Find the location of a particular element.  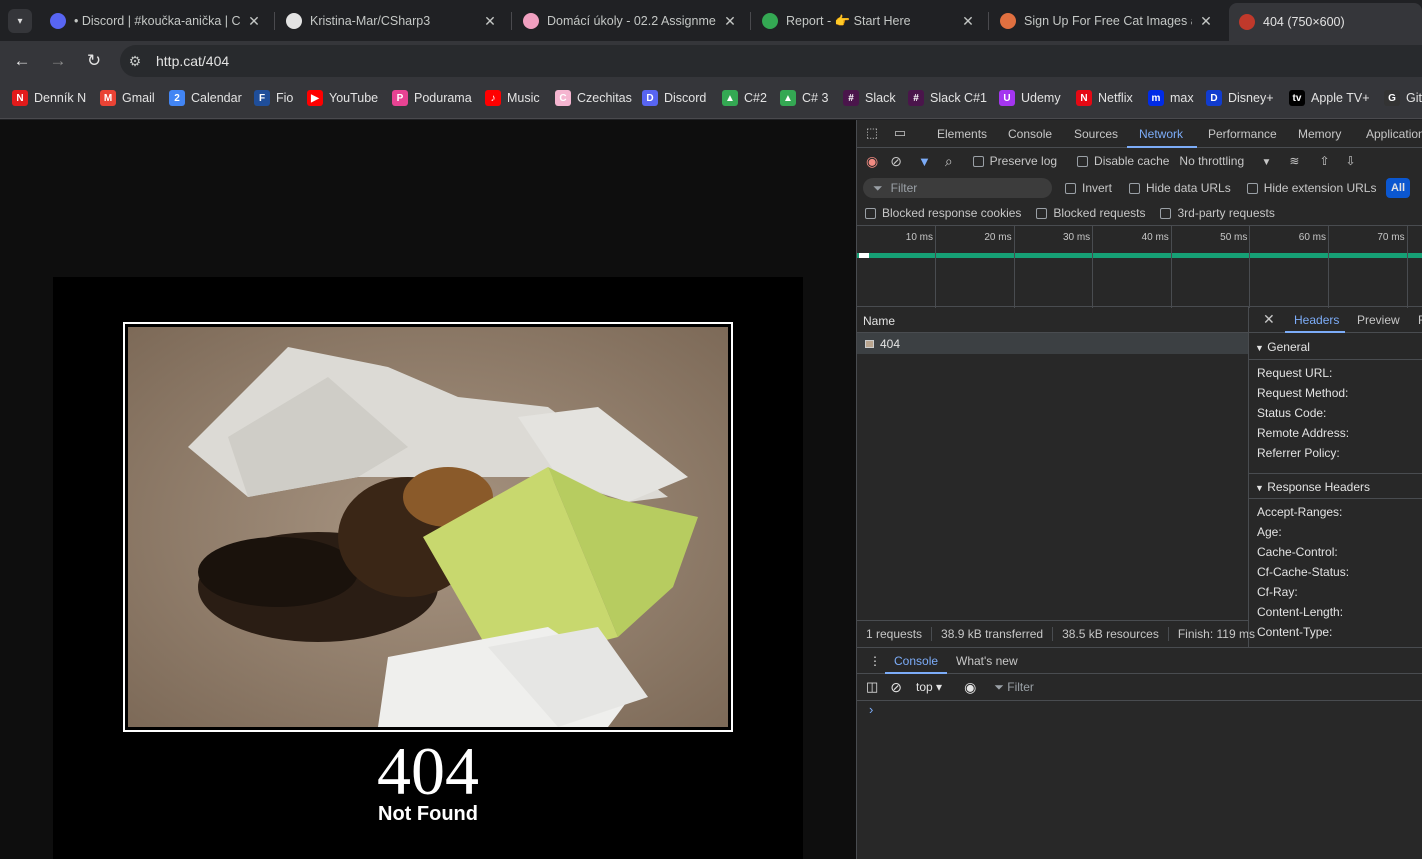

tab-404-active: 404 (750×600) is located at coordinates (1325, 22).